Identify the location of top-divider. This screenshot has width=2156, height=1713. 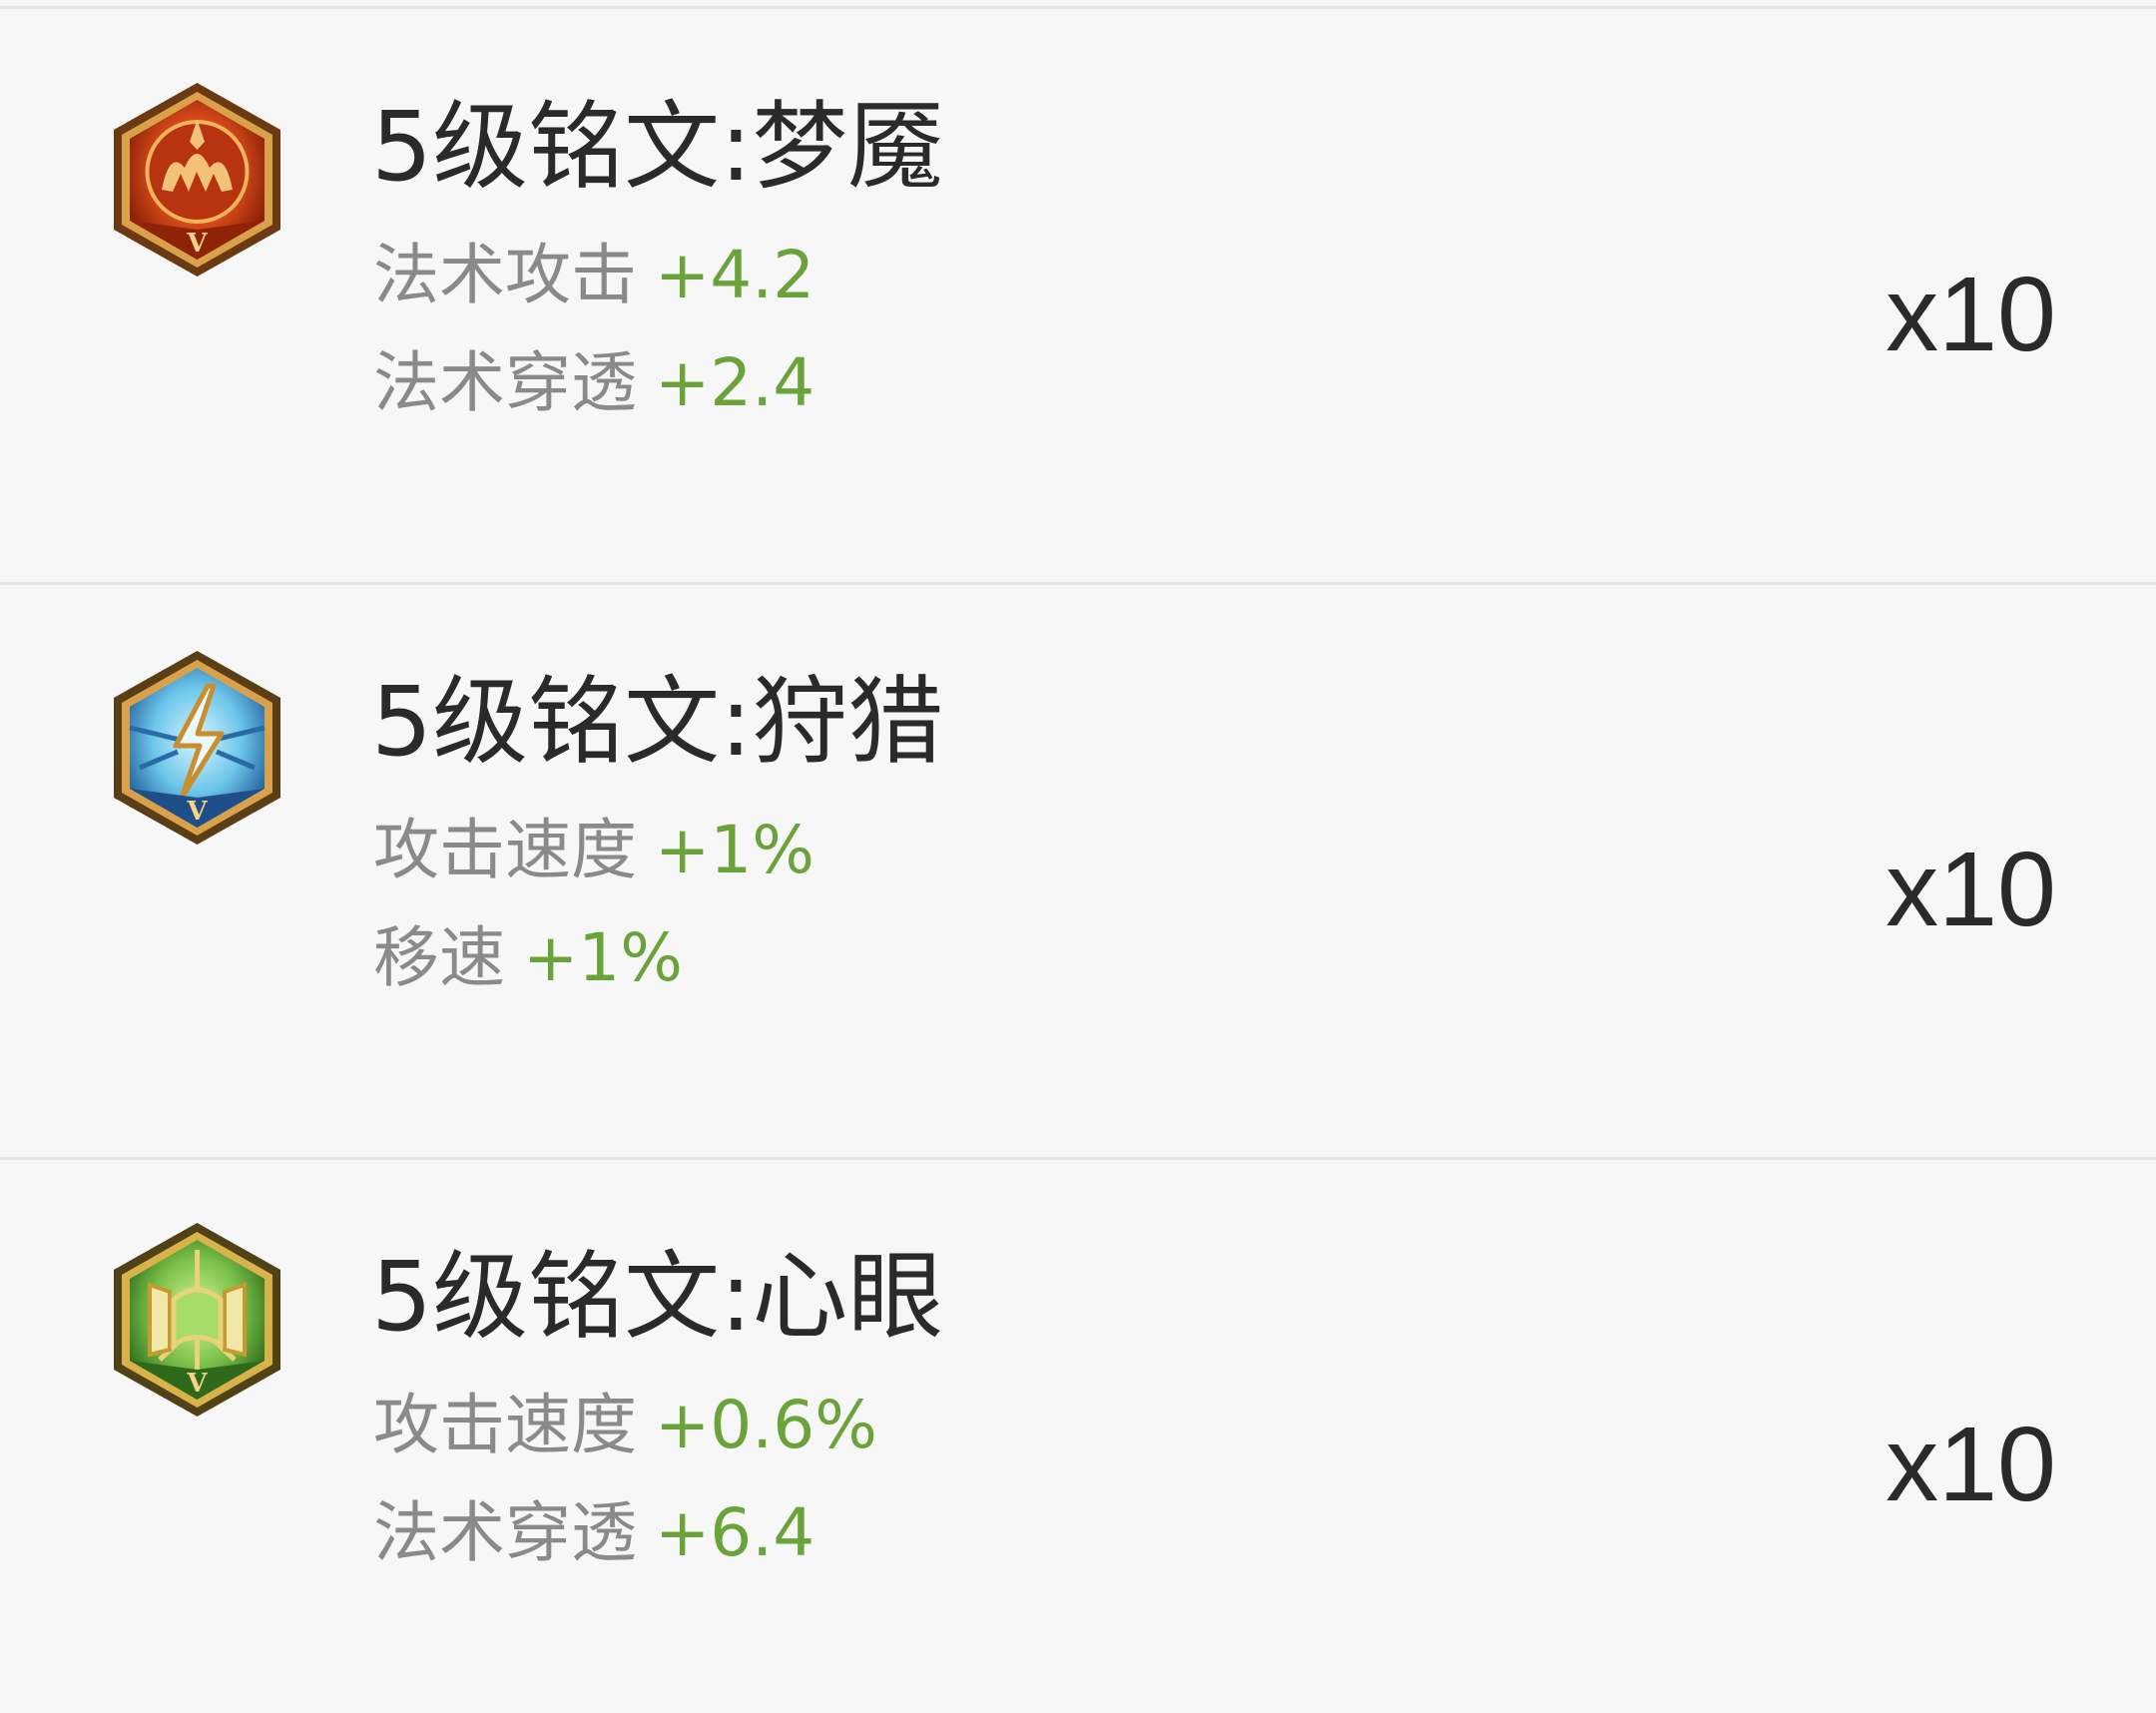
(1078, 8).